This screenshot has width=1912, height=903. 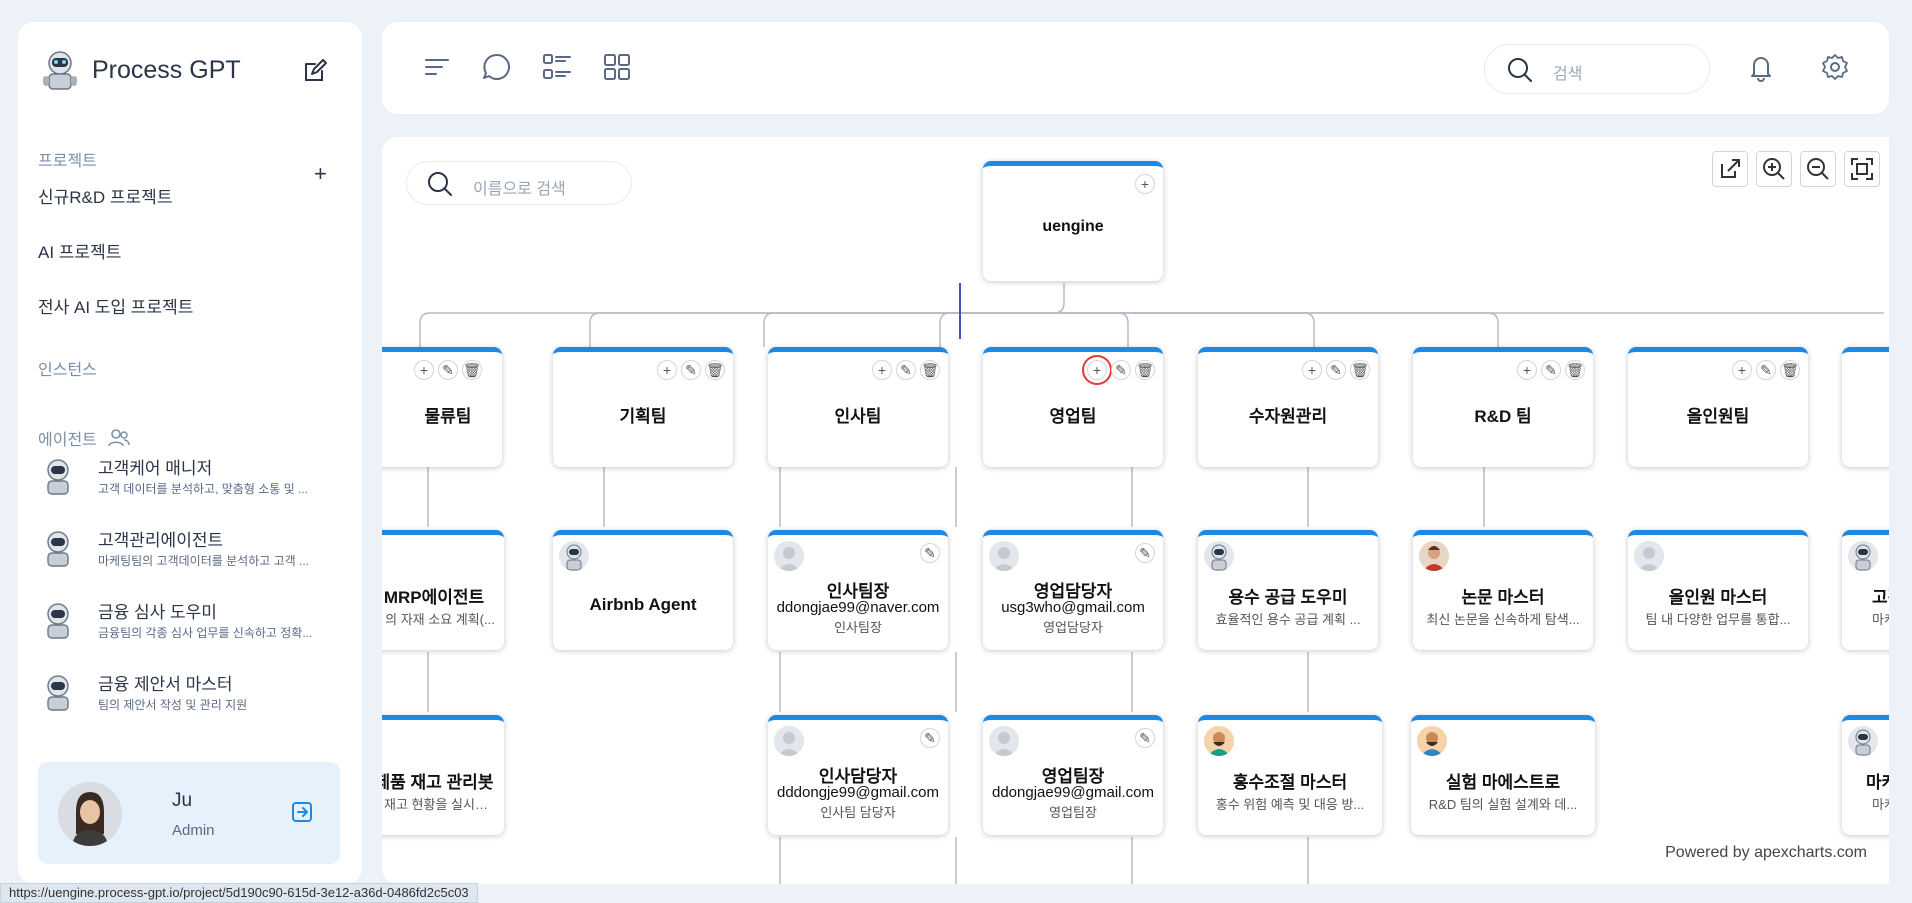 What do you see at coordinates (1880, 804) in the screenshot?
I see `node-desc: 마케팅` at bounding box center [1880, 804].